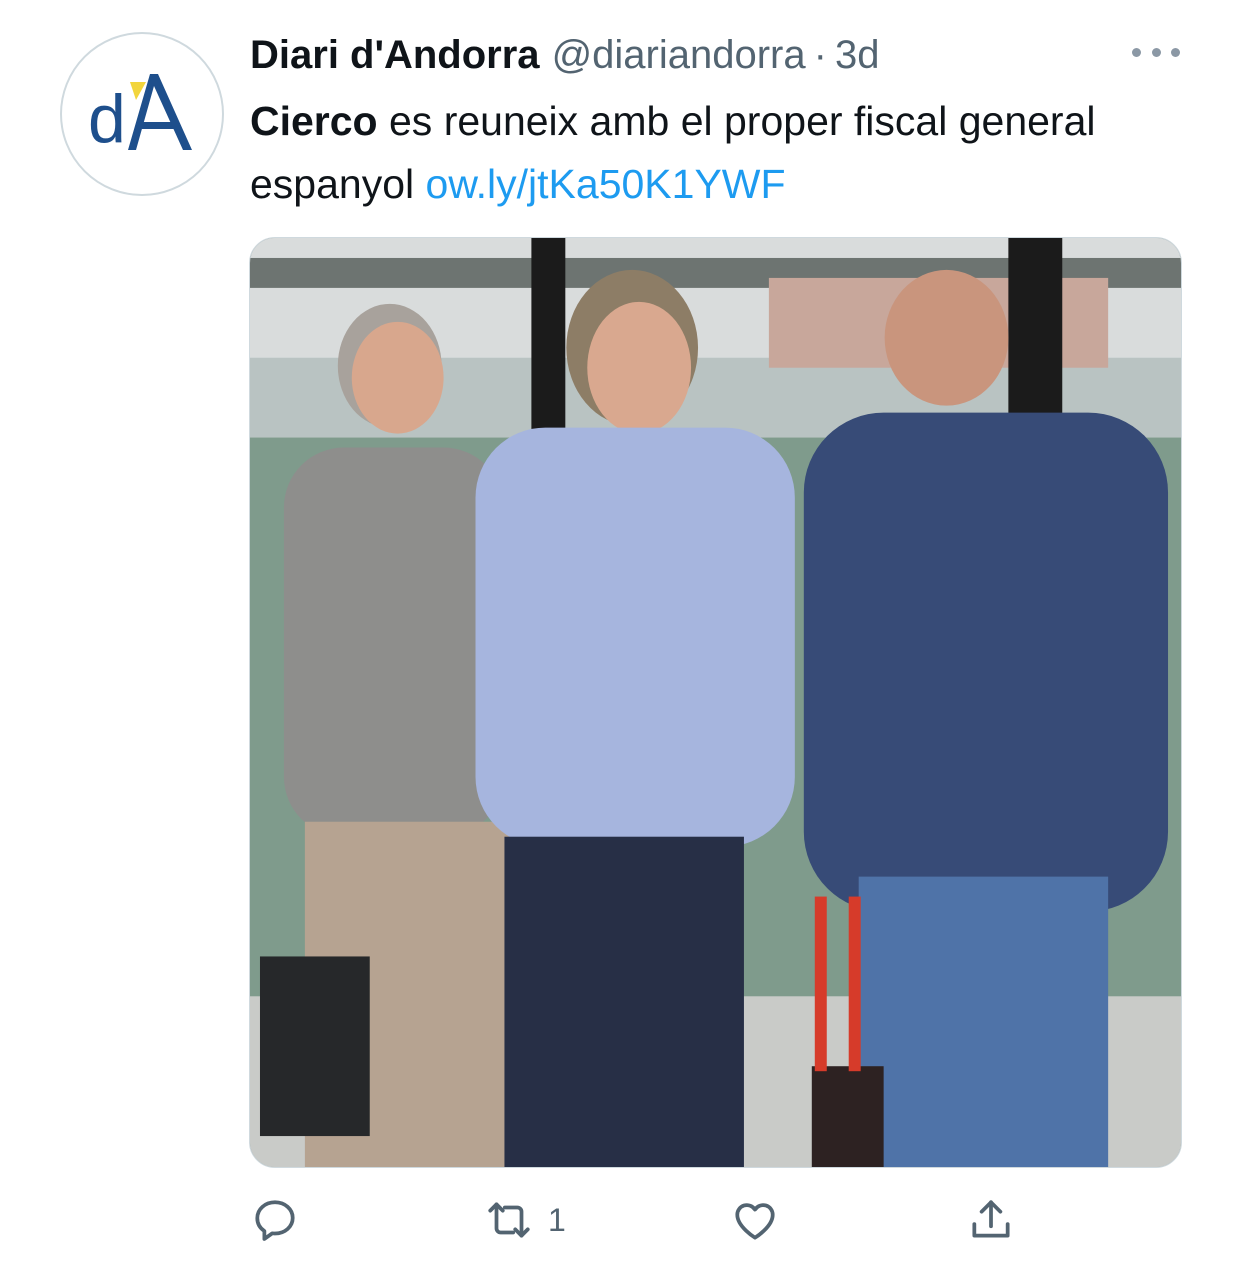  What do you see at coordinates (650, 1220) in the screenshot?
I see `tweet-actions: 1` at bounding box center [650, 1220].